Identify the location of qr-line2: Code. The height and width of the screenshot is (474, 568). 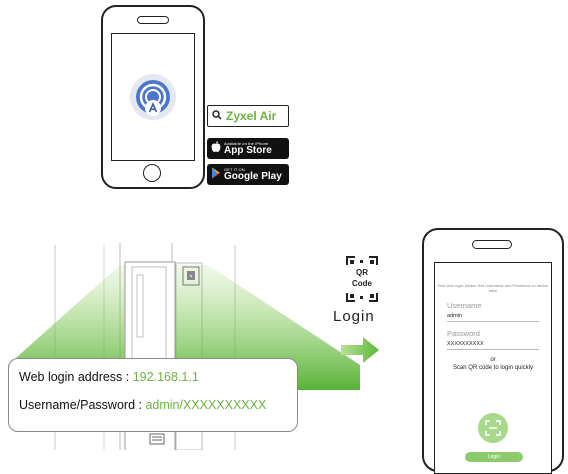
(362, 283).